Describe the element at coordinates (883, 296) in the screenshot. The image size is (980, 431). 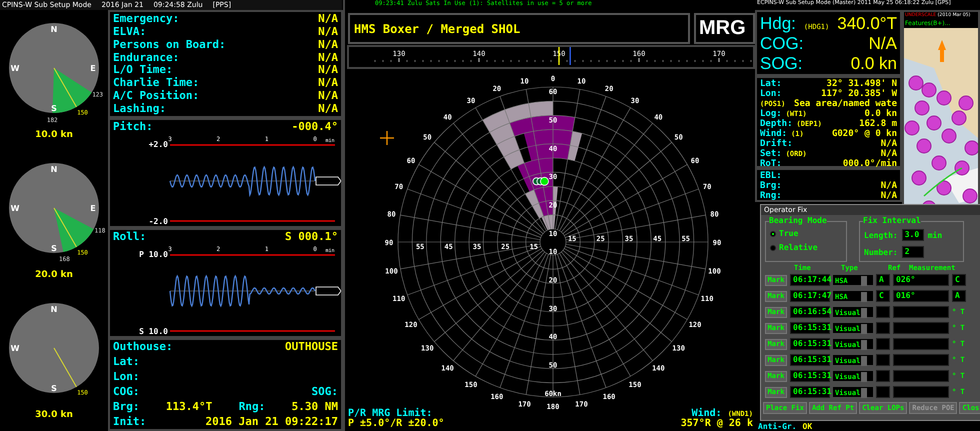
I see `ref-field: C` at that location.